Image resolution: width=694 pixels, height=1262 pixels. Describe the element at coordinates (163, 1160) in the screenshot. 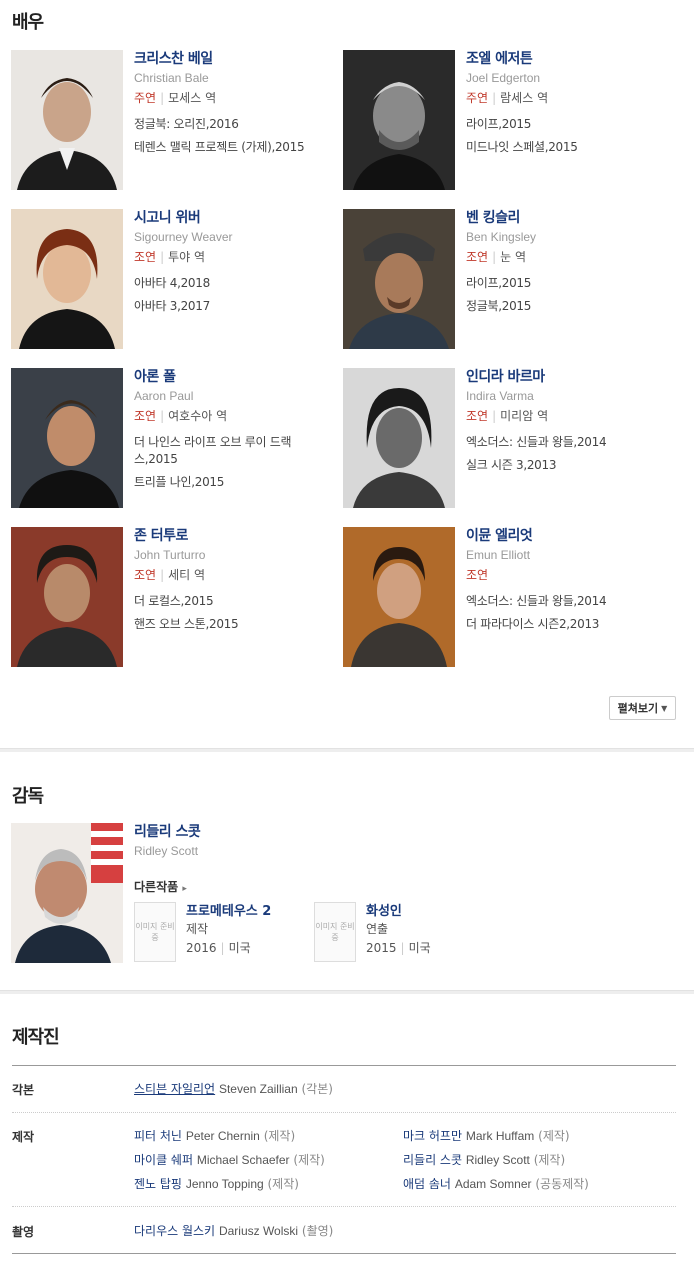

I see `crew-name-ko: 마이클 쉐퍼` at that location.